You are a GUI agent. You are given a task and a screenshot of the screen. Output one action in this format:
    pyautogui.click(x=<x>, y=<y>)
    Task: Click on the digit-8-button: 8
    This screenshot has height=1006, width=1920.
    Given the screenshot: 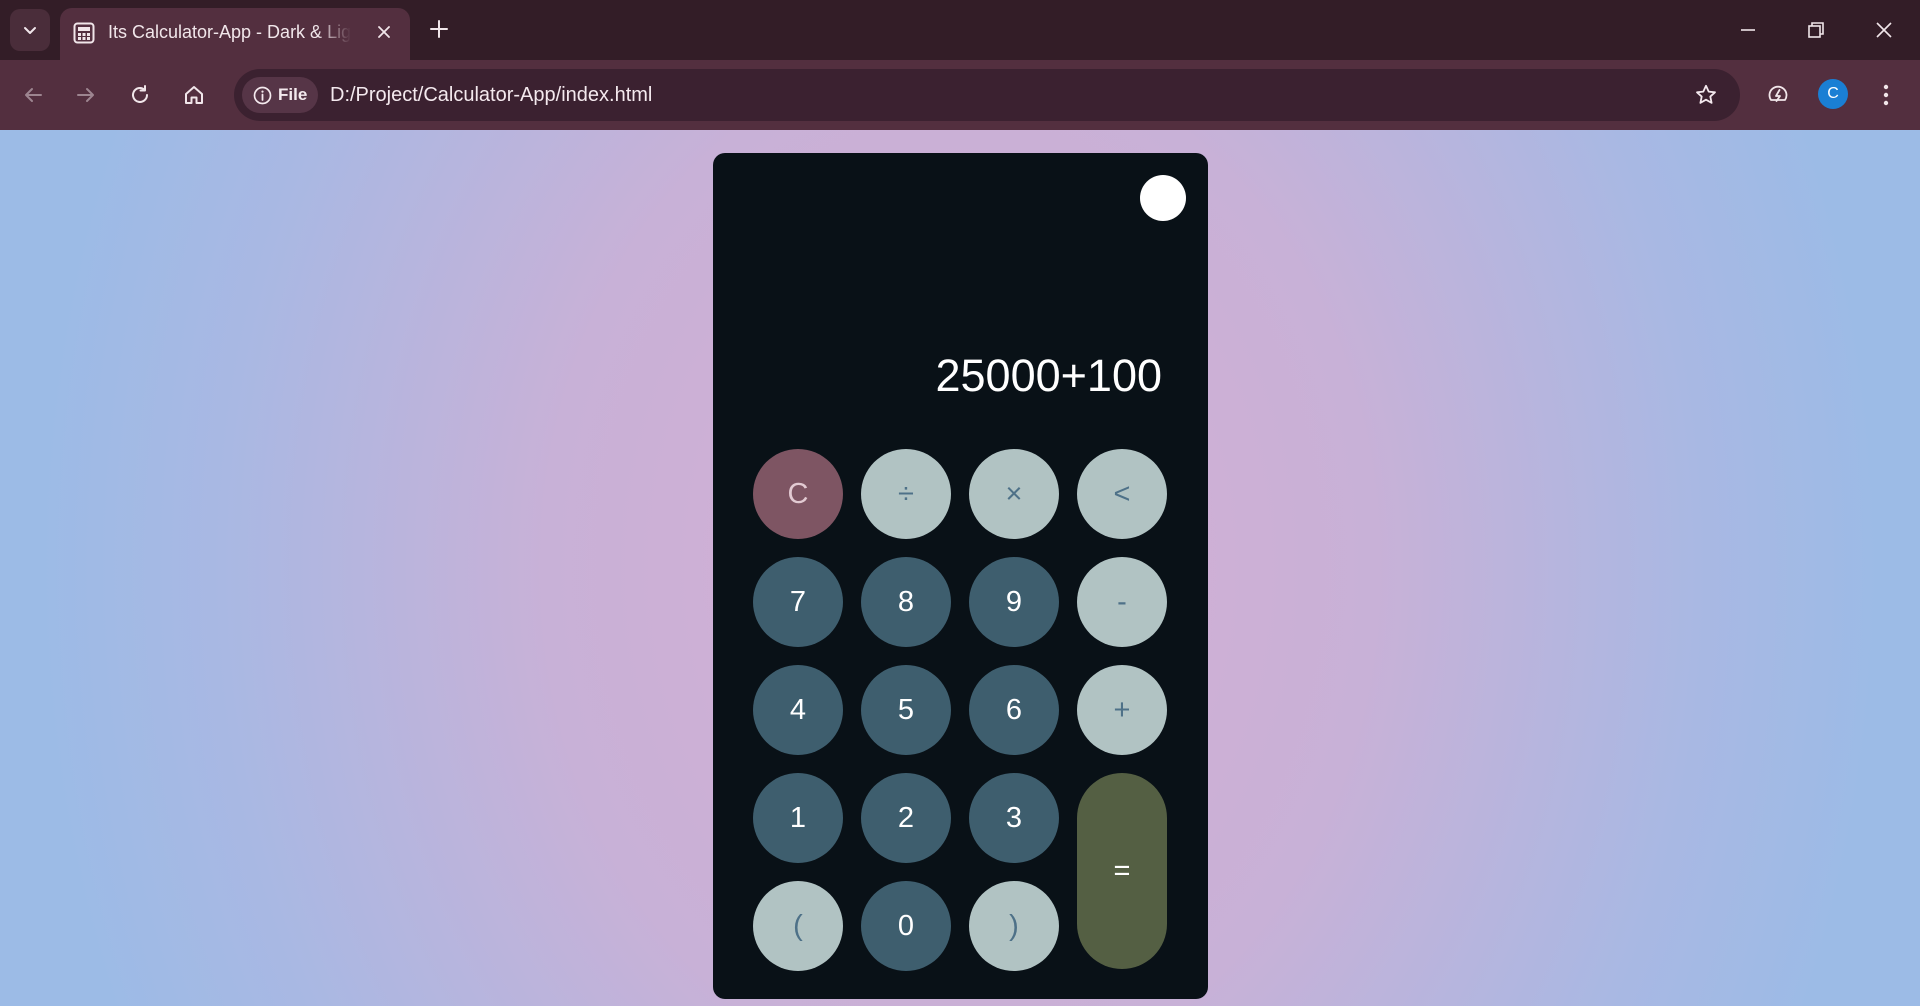 What is the action you would take?
    pyautogui.click(x=906, y=602)
    